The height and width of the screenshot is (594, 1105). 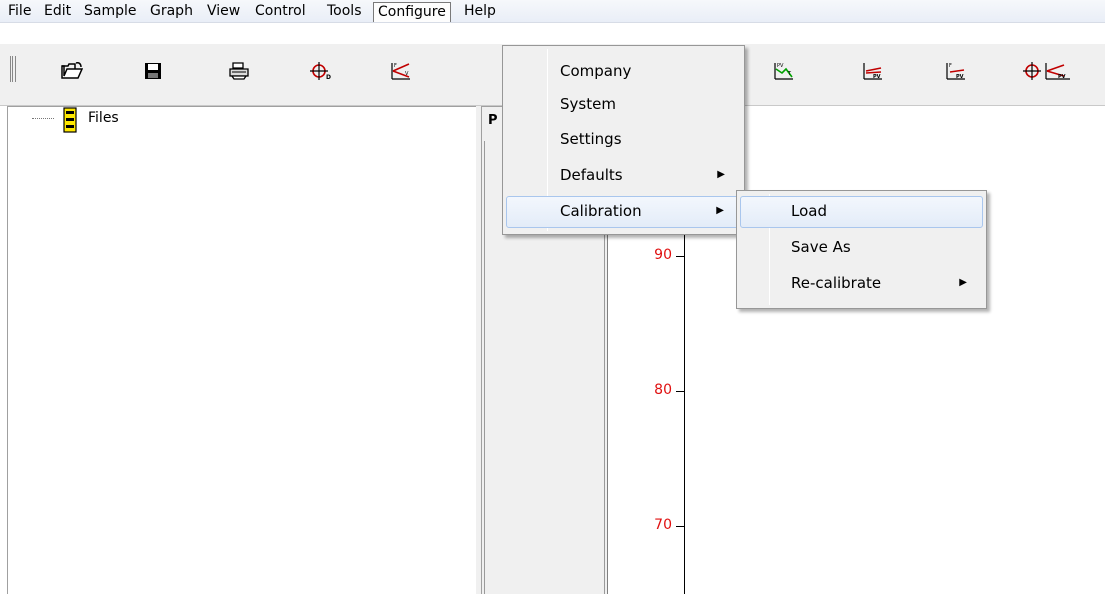 What do you see at coordinates (623, 176) in the screenshot?
I see `menu-item-defaults: Defaults ▶` at bounding box center [623, 176].